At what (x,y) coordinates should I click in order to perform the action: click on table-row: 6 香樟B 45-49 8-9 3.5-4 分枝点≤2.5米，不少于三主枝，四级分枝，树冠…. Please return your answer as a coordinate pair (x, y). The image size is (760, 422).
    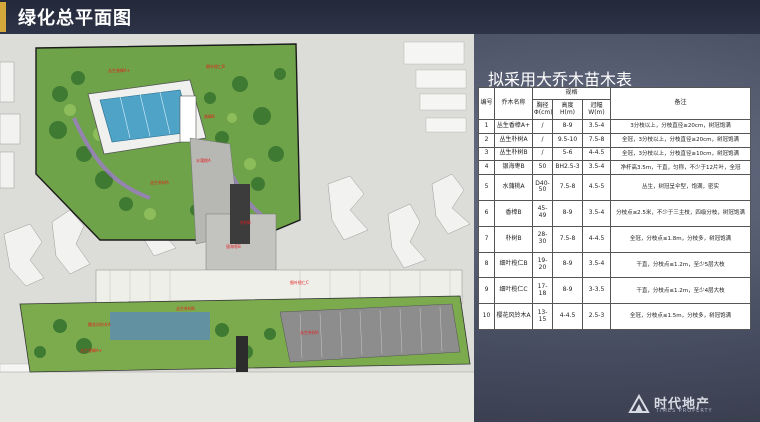
    Looking at the image, I should click on (615, 213).